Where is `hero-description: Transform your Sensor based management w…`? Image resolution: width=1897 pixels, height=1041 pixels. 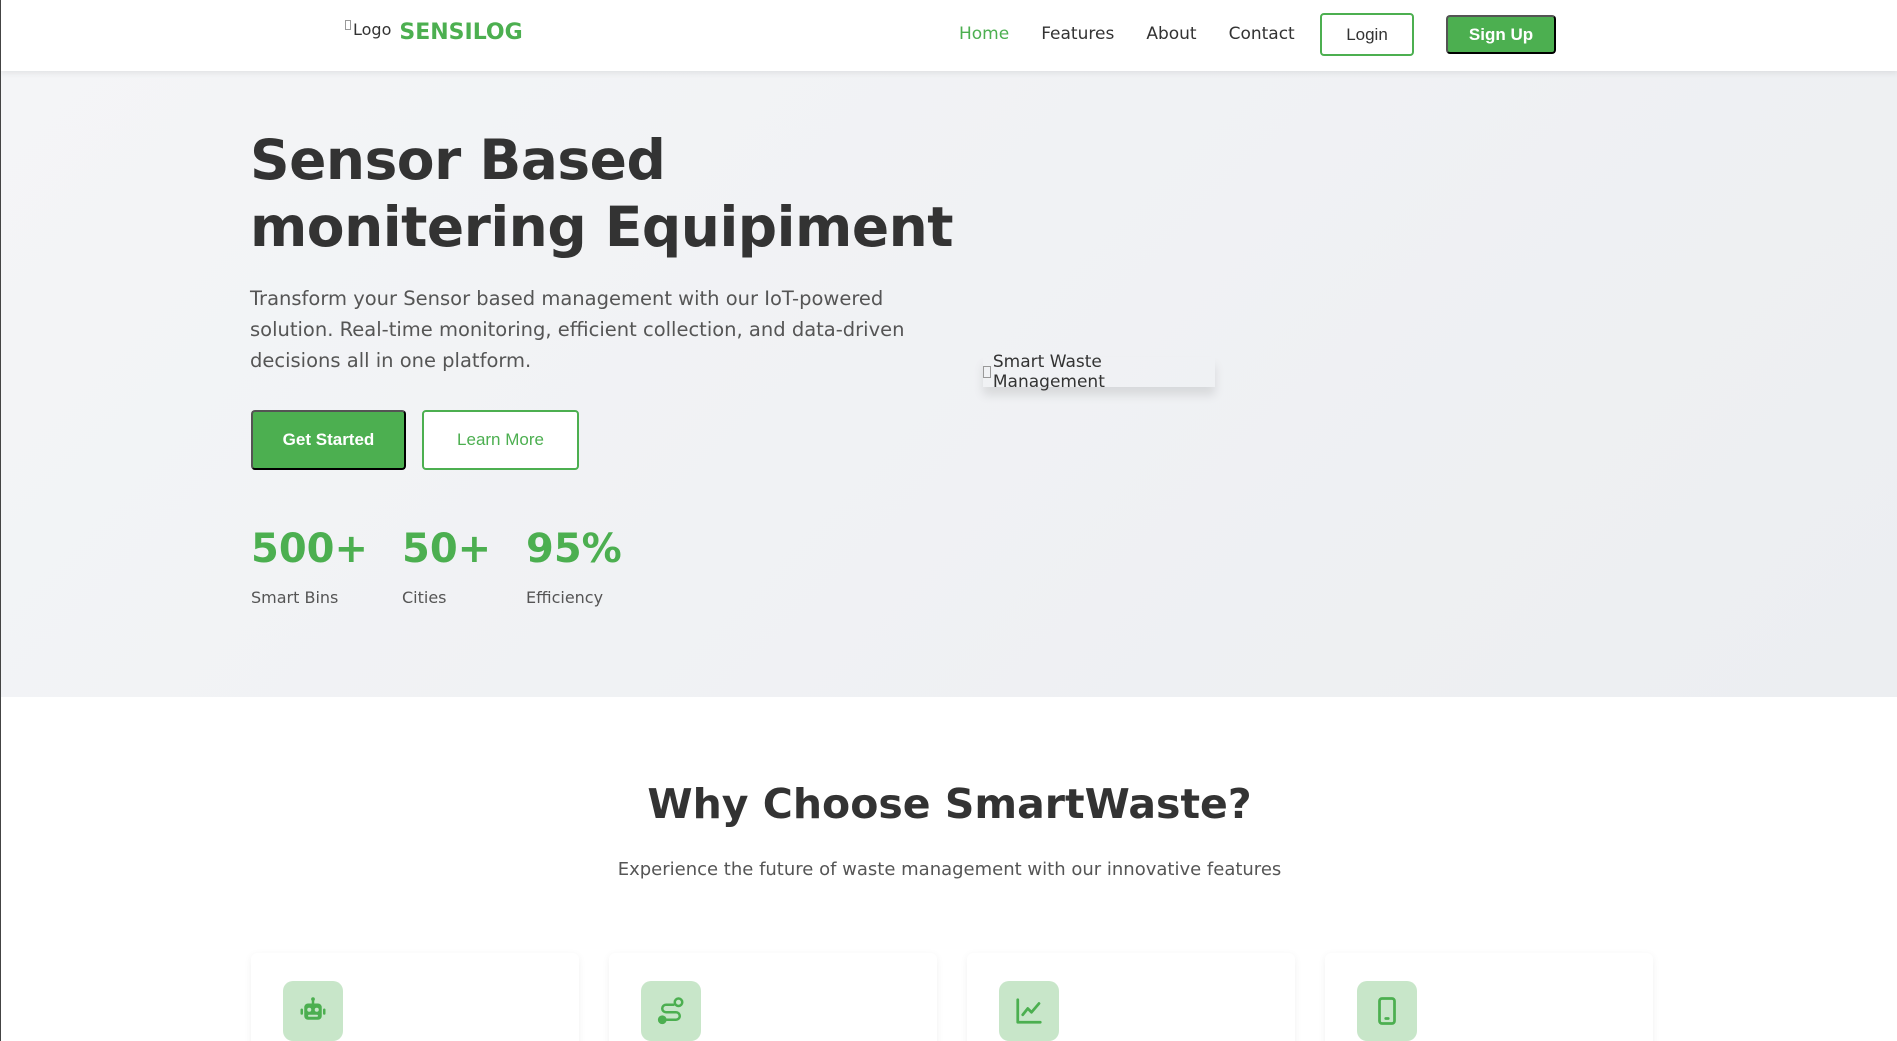
hero-description: Transform your Sensor based management w… is located at coordinates (577, 329).